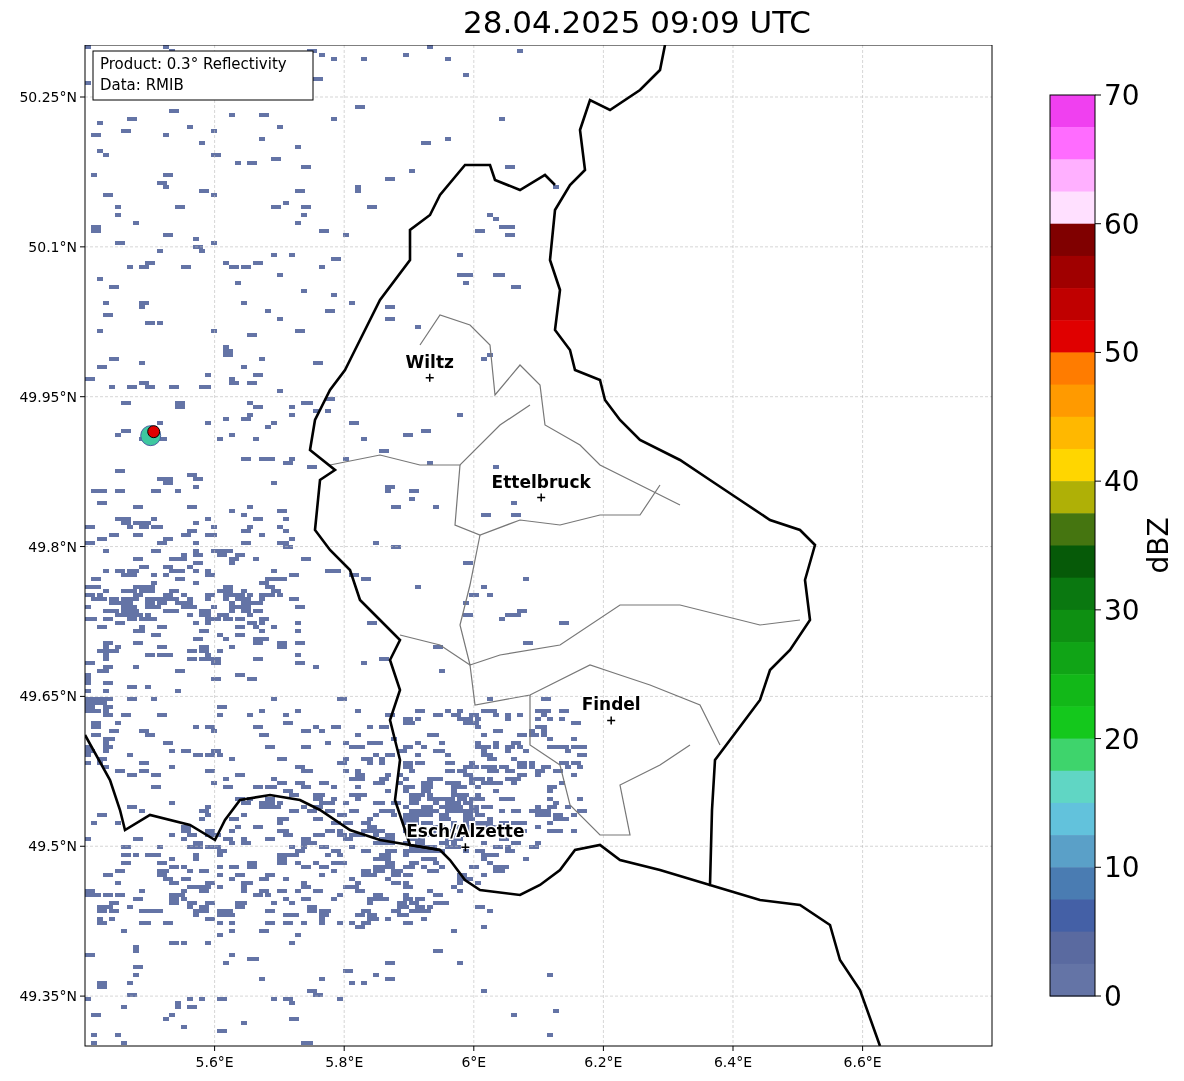 Image resolution: width=1184 pixels, height=1081 pixels. Describe the element at coordinates (429, 361) in the screenshot. I see `city-label: Wiltz` at that location.